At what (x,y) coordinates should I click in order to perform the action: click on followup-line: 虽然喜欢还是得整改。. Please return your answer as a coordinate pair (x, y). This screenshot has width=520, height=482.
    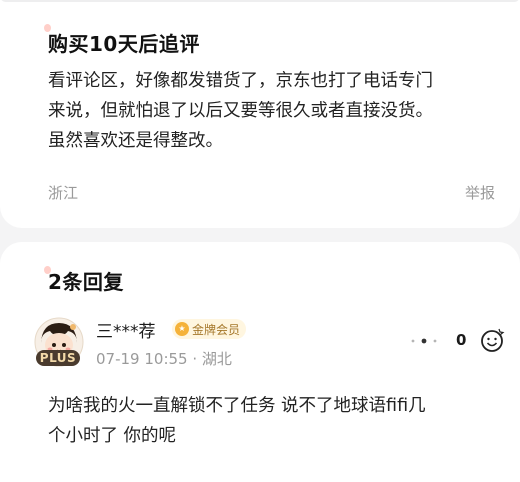
    Looking at the image, I should click on (135, 141).